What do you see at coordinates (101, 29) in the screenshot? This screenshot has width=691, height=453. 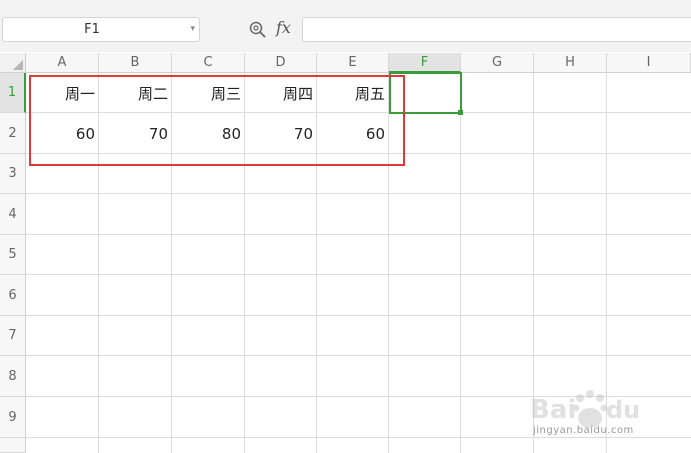 I see `name-box: F1 ▾` at bounding box center [101, 29].